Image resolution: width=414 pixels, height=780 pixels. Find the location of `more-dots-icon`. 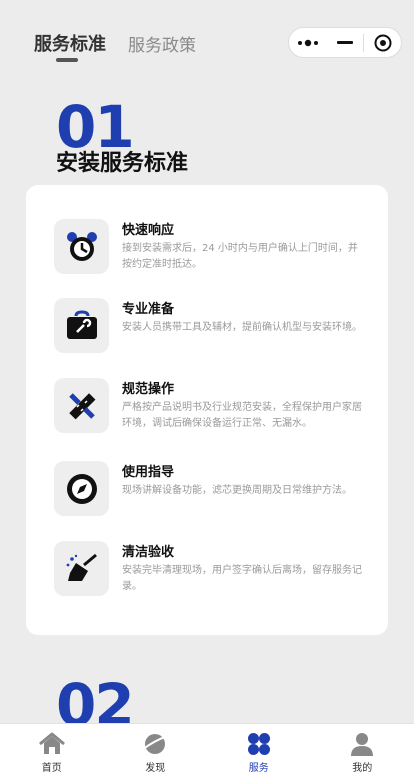

more-dots-icon is located at coordinates (307, 42).